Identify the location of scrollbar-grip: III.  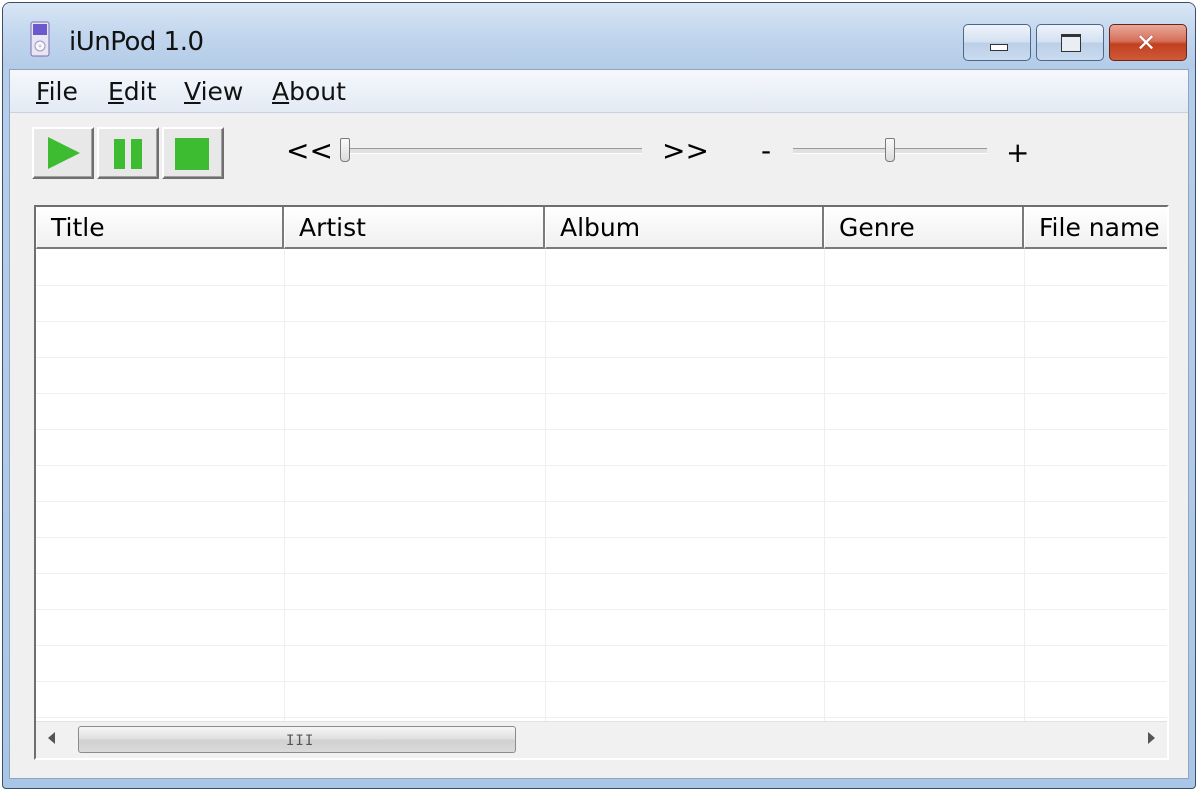
(300, 741).